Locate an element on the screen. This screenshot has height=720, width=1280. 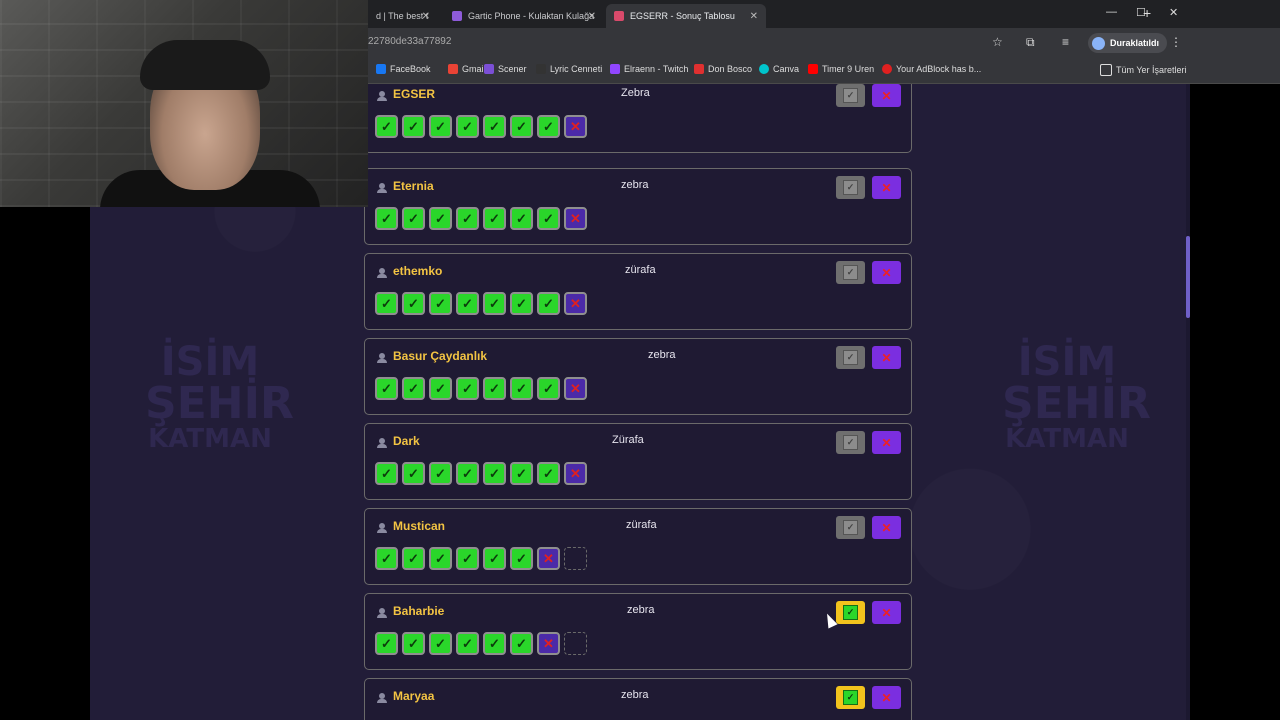
egserr-favicon-icon is located at coordinates (619, 16).